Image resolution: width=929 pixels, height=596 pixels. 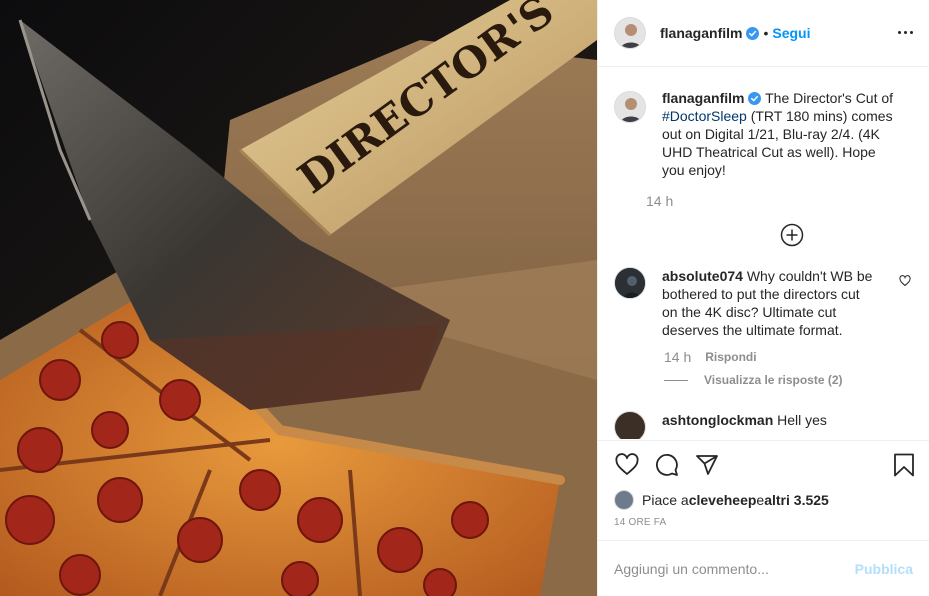 What do you see at coordinates (730, 357) in the screenshot?
I see `reply-button: Rispondi` at bounding box center [730, 357].